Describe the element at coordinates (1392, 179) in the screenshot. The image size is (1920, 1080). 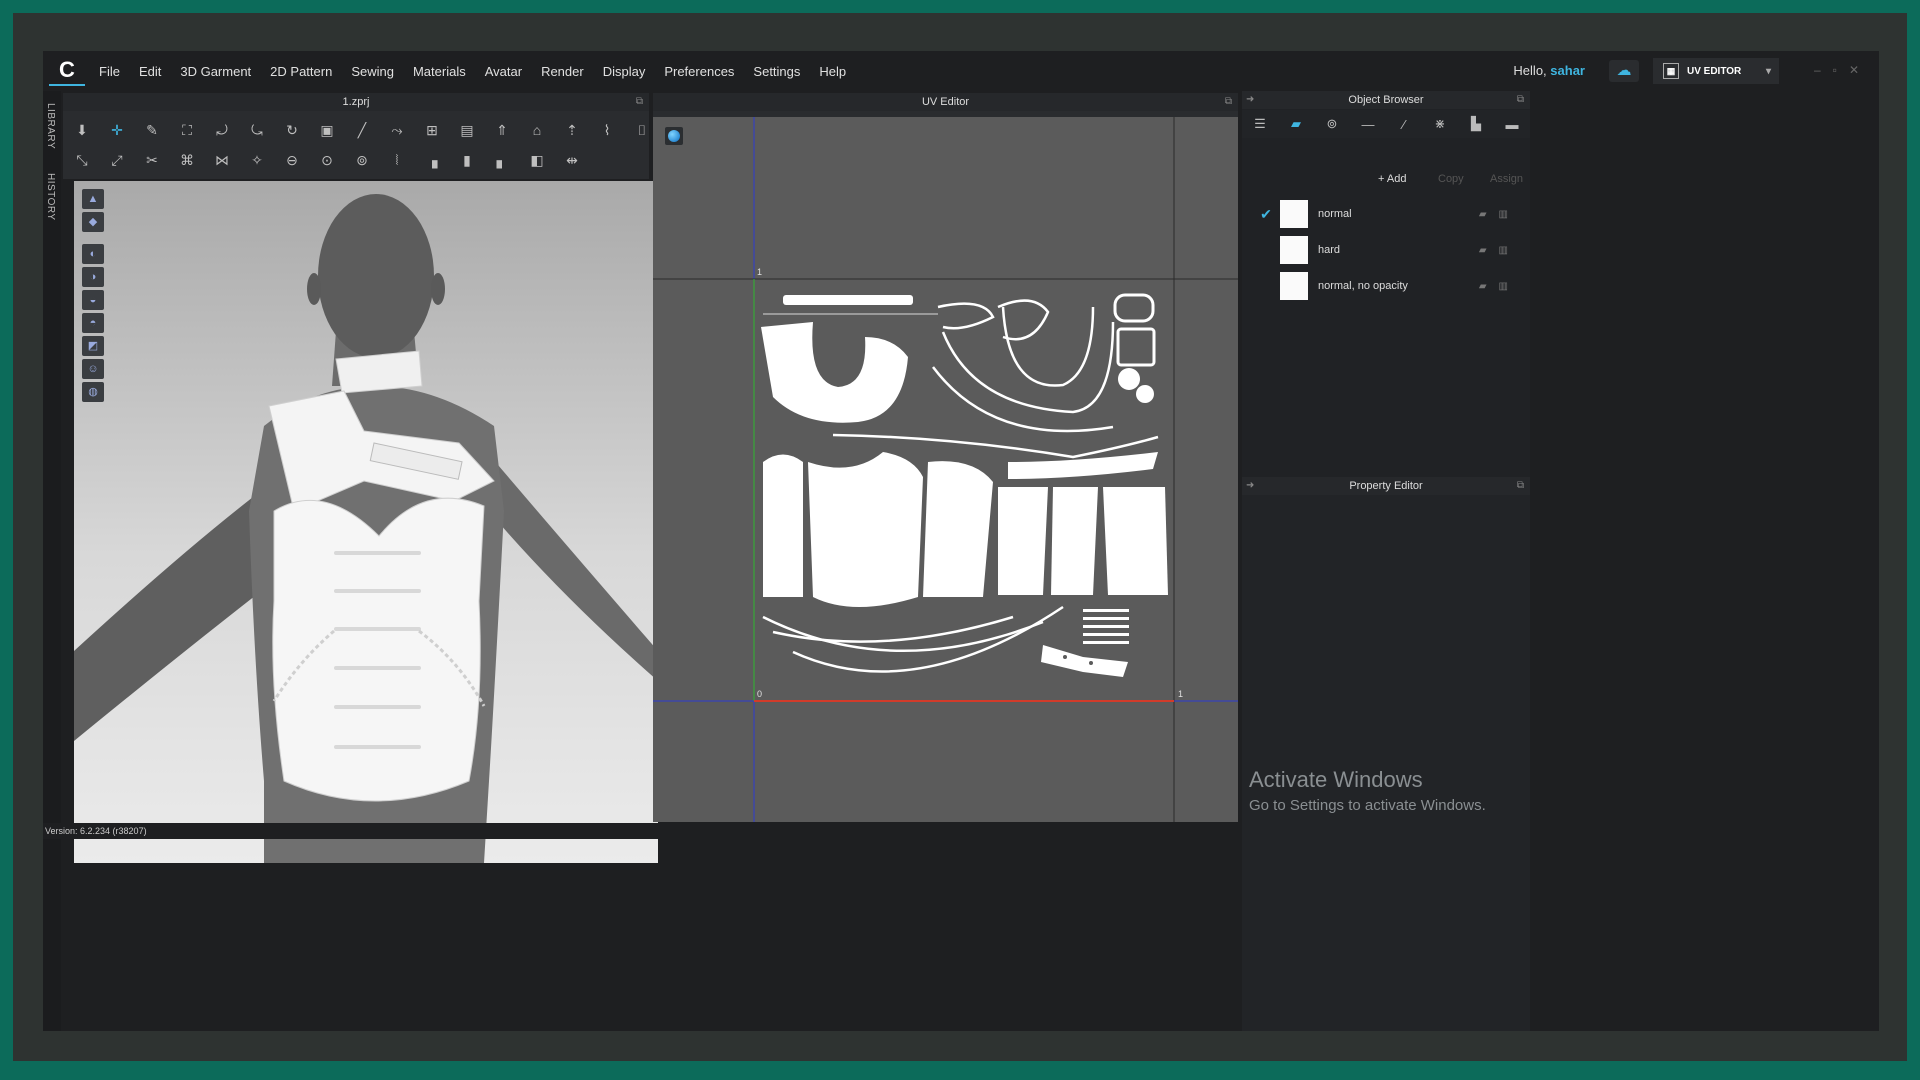
I see `add-button: + Add` at that location.